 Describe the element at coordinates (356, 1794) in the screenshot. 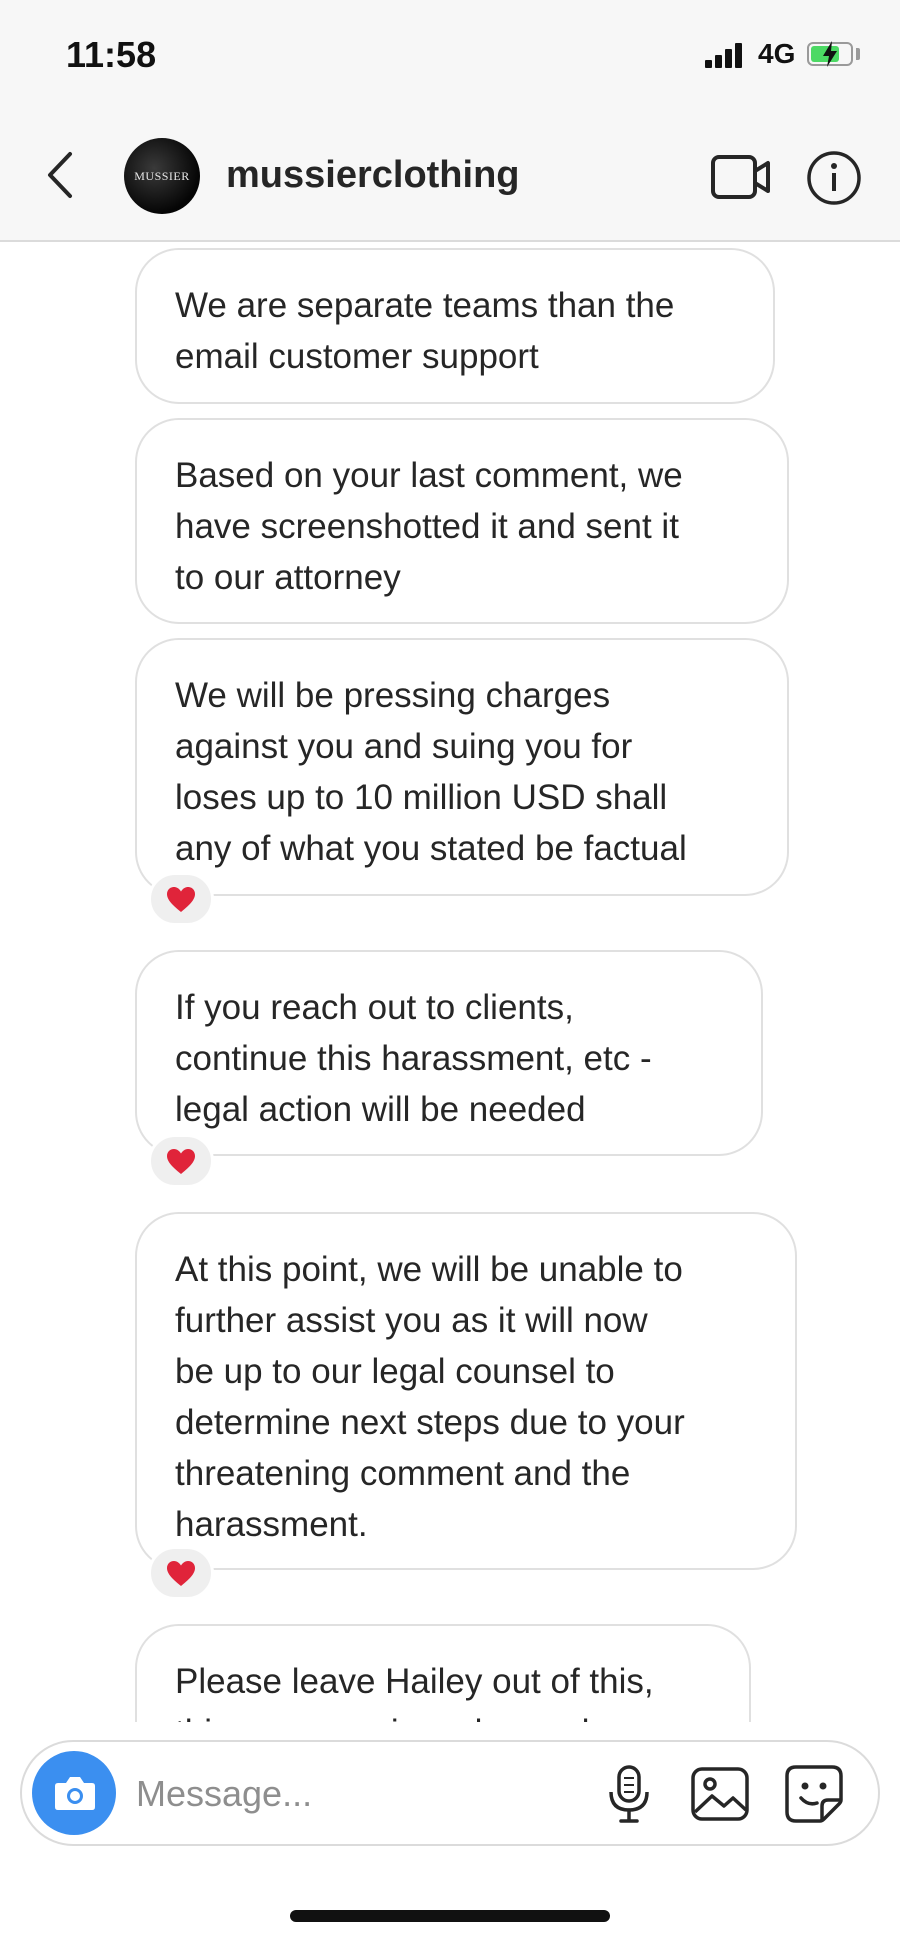

I see `message-input` at that location.